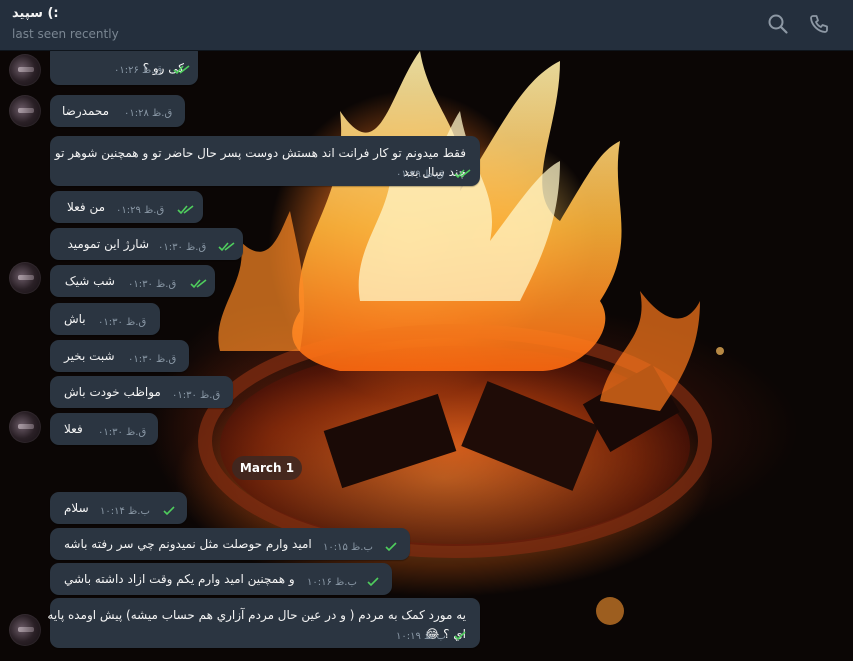  What do you see at coordinates (35, 13) in the screenshot?
I see `chat-title: سپید (:` at bounding box center [35, 13].